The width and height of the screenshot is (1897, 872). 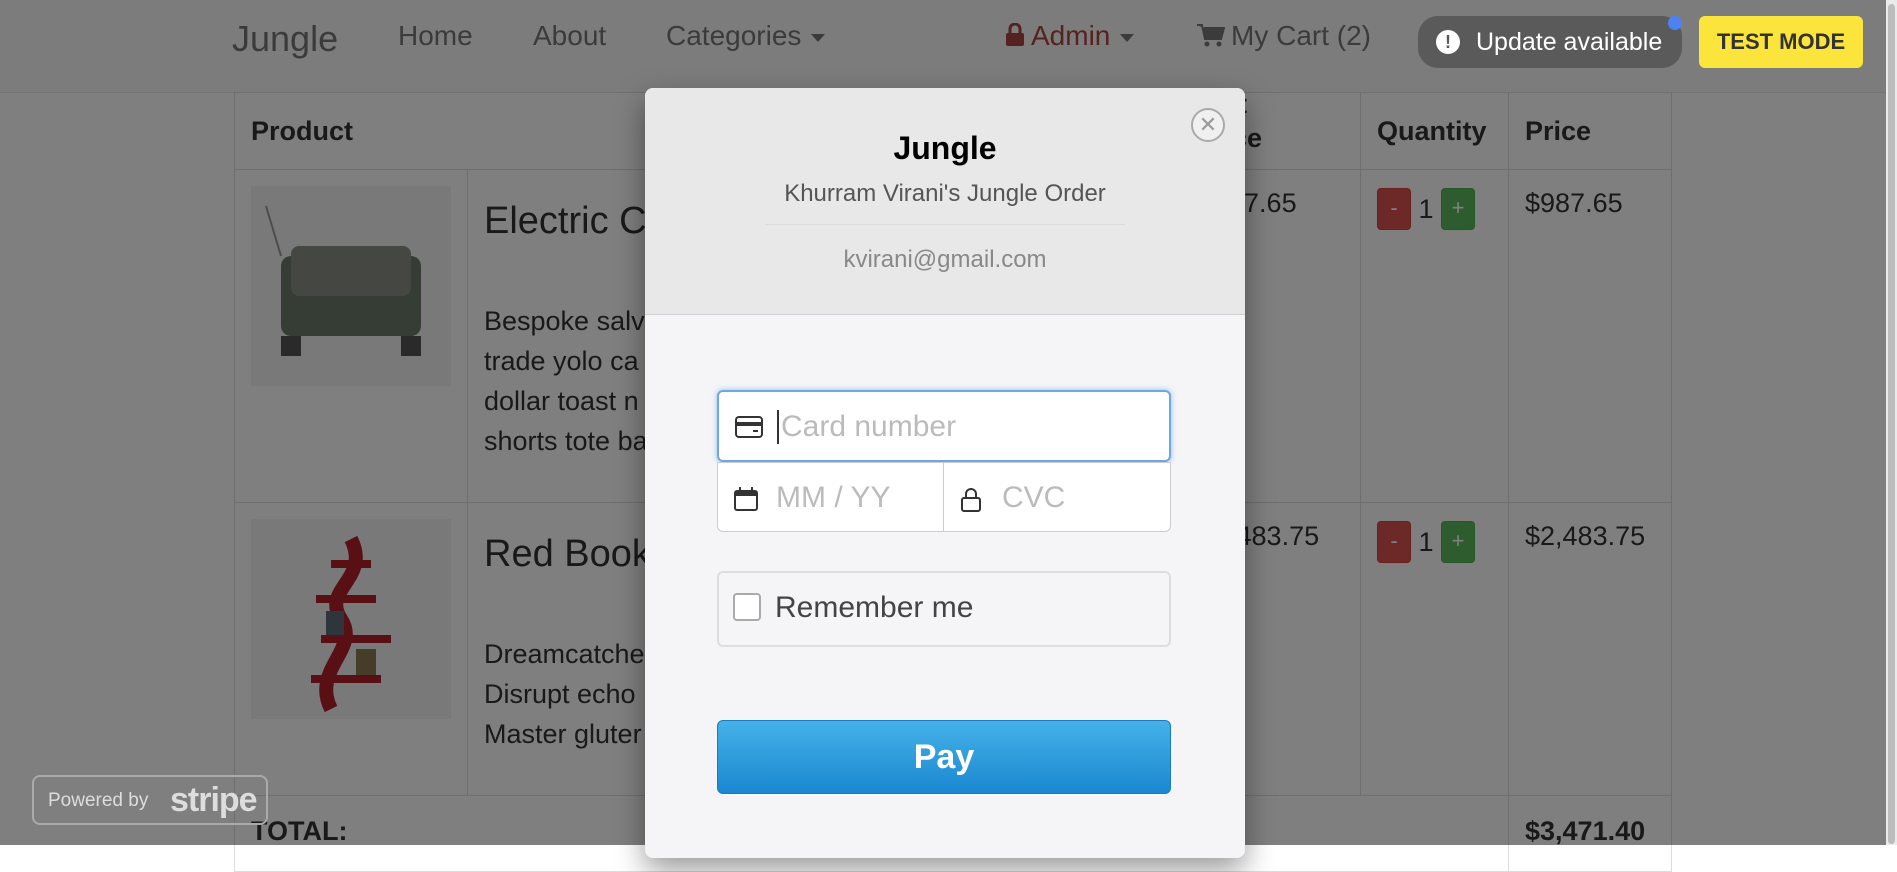 I want to click on update-available-button: ! Update available, so click(x=1550, y=42).